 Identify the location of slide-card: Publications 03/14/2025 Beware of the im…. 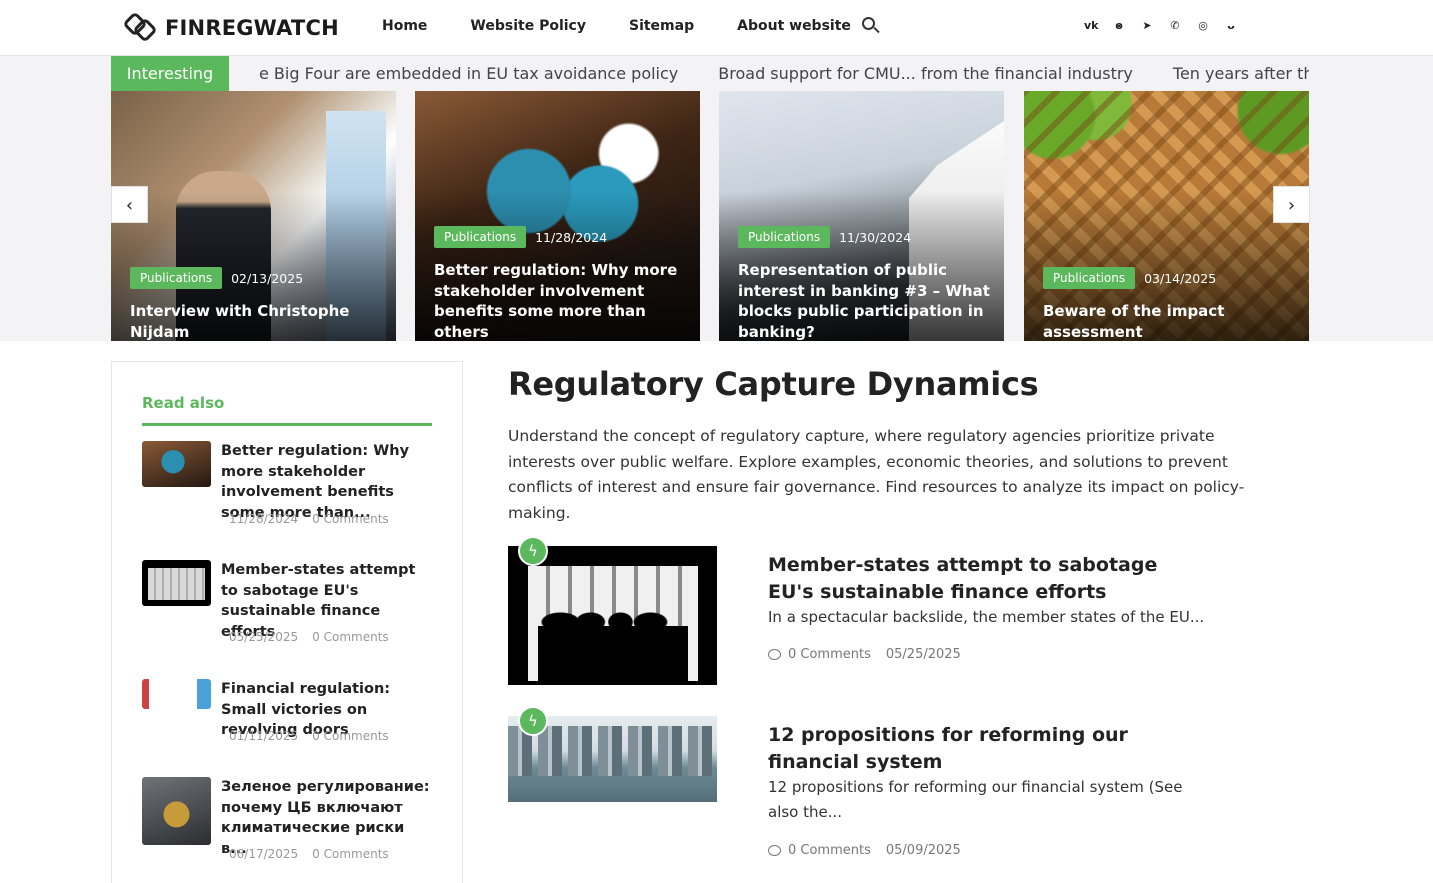
(1166, 216).